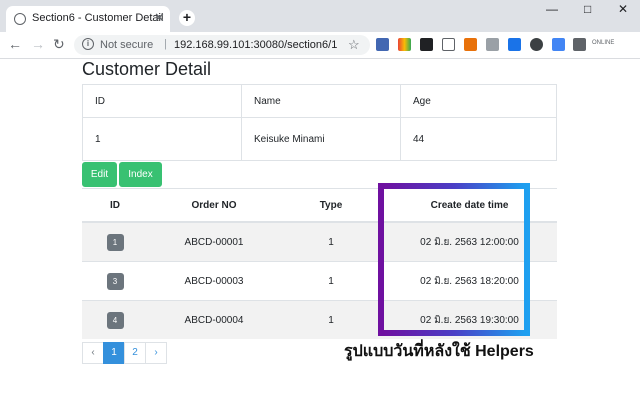 This screenshot has height=403, width=640. I want to click on customer-header-name: Name, so click(321, 101).